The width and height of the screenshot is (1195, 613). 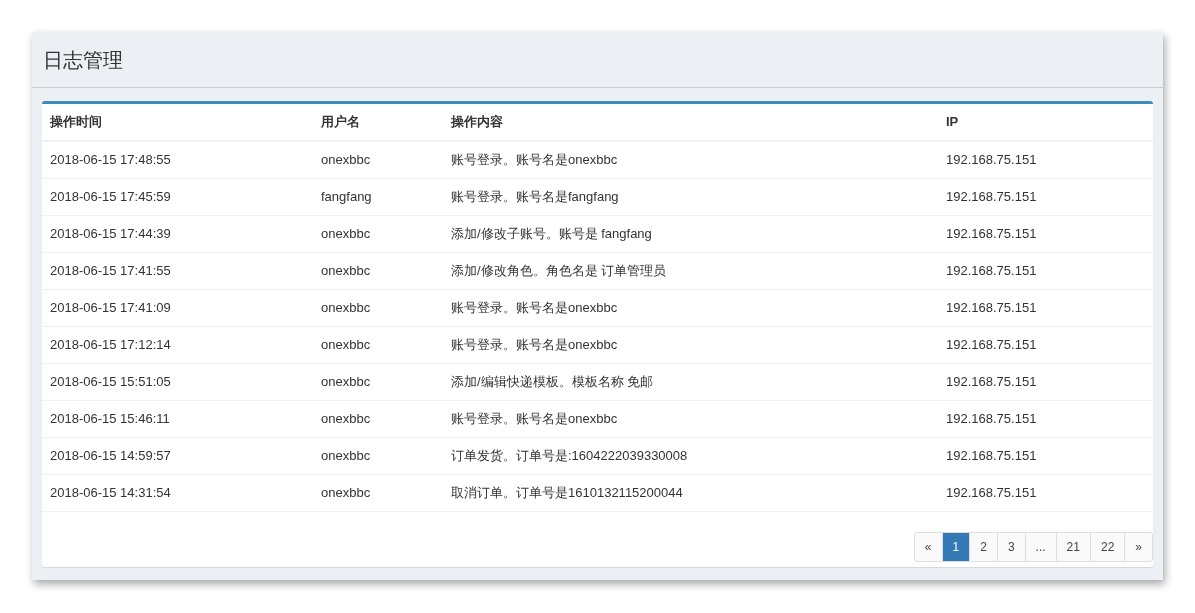 What do you see at coordinates (559, 271) in the screenshot?
I see `table-cell: 添加/修改角色。角色名是 订单管理员` at bounding box center [559, 271].